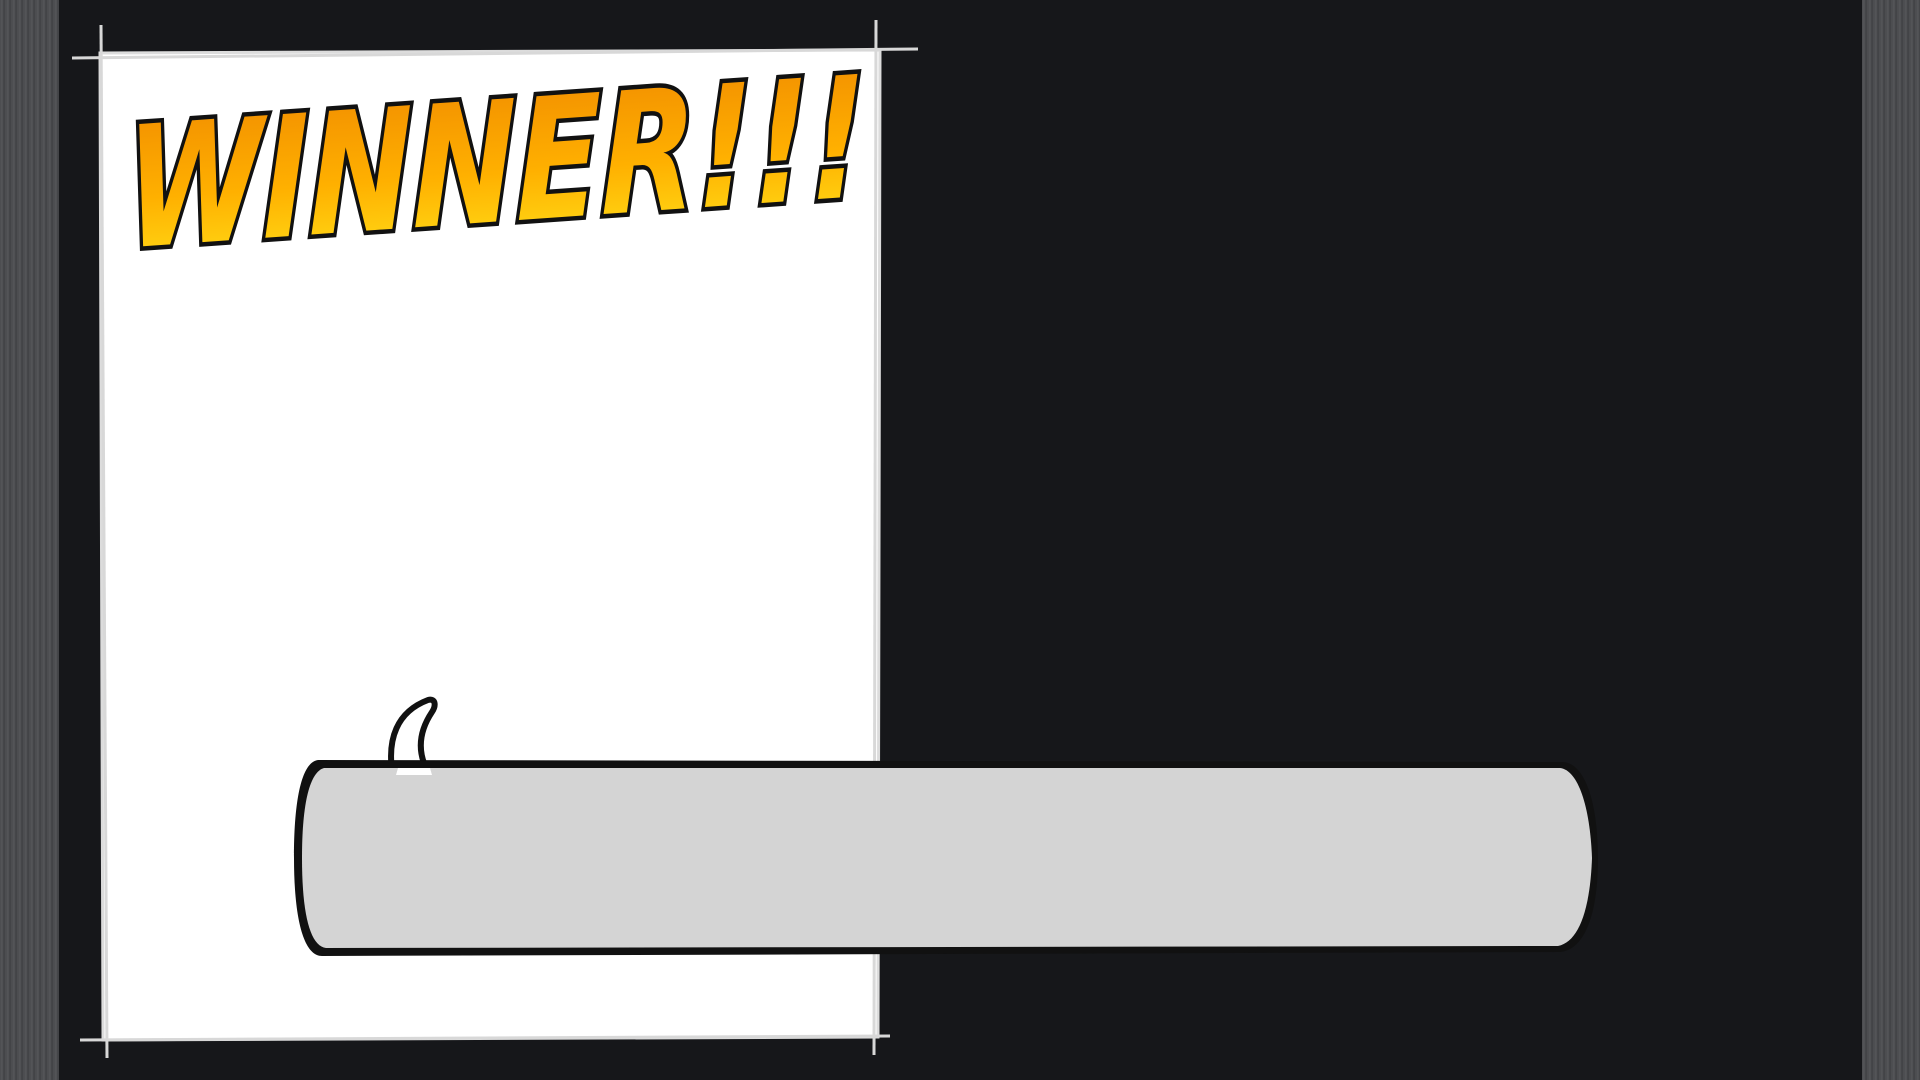 This screenshot has width=1920, height=1080. I want to click on winner-title-text: WINNER!!!, so click(496, 150).